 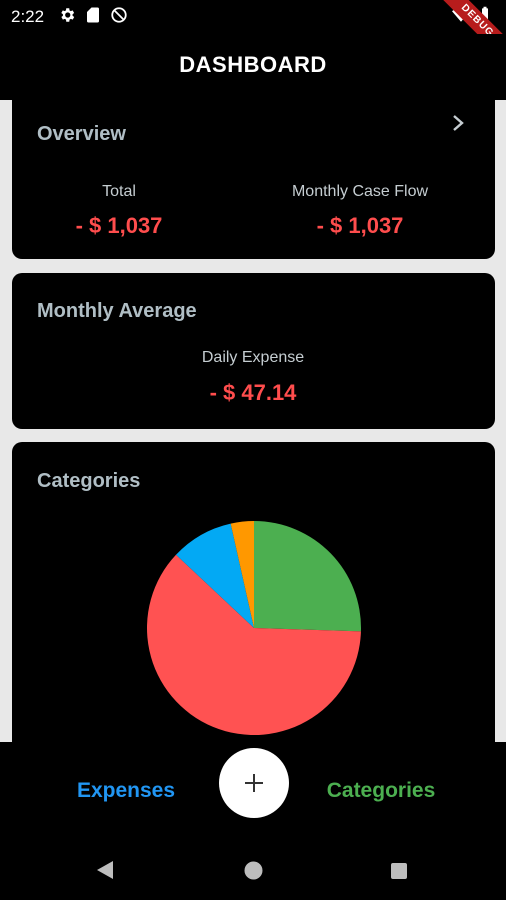 I want to click on cashflow-value: - $ 1,037, so click(x=360, y=225).